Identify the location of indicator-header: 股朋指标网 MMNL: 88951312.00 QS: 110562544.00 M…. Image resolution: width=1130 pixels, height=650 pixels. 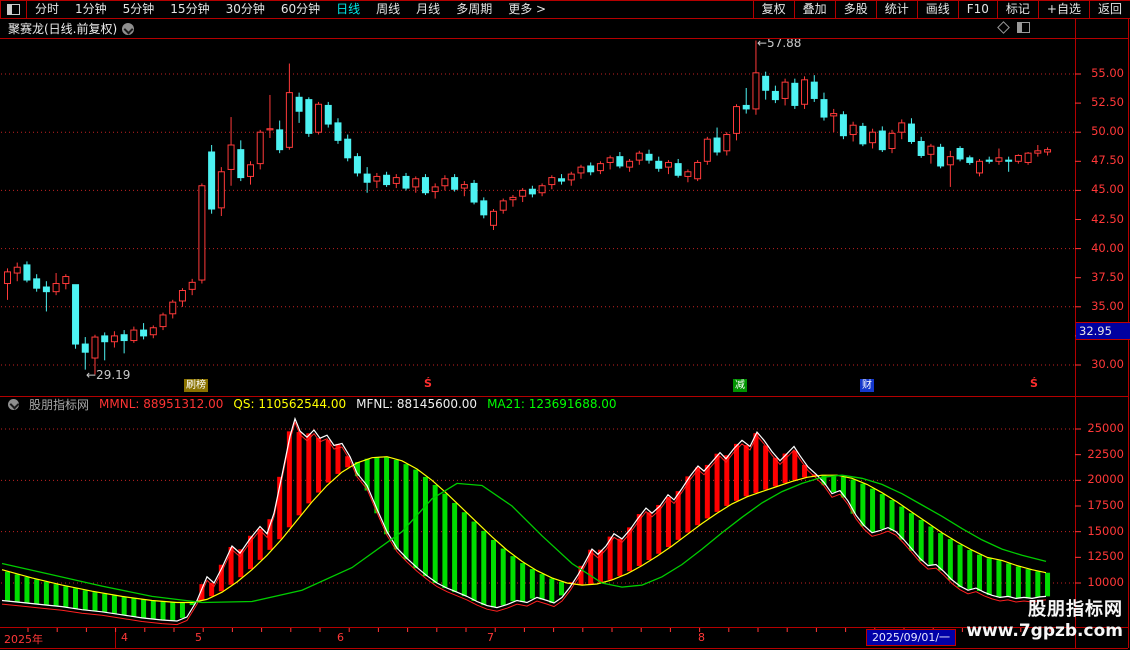
(310, 404).